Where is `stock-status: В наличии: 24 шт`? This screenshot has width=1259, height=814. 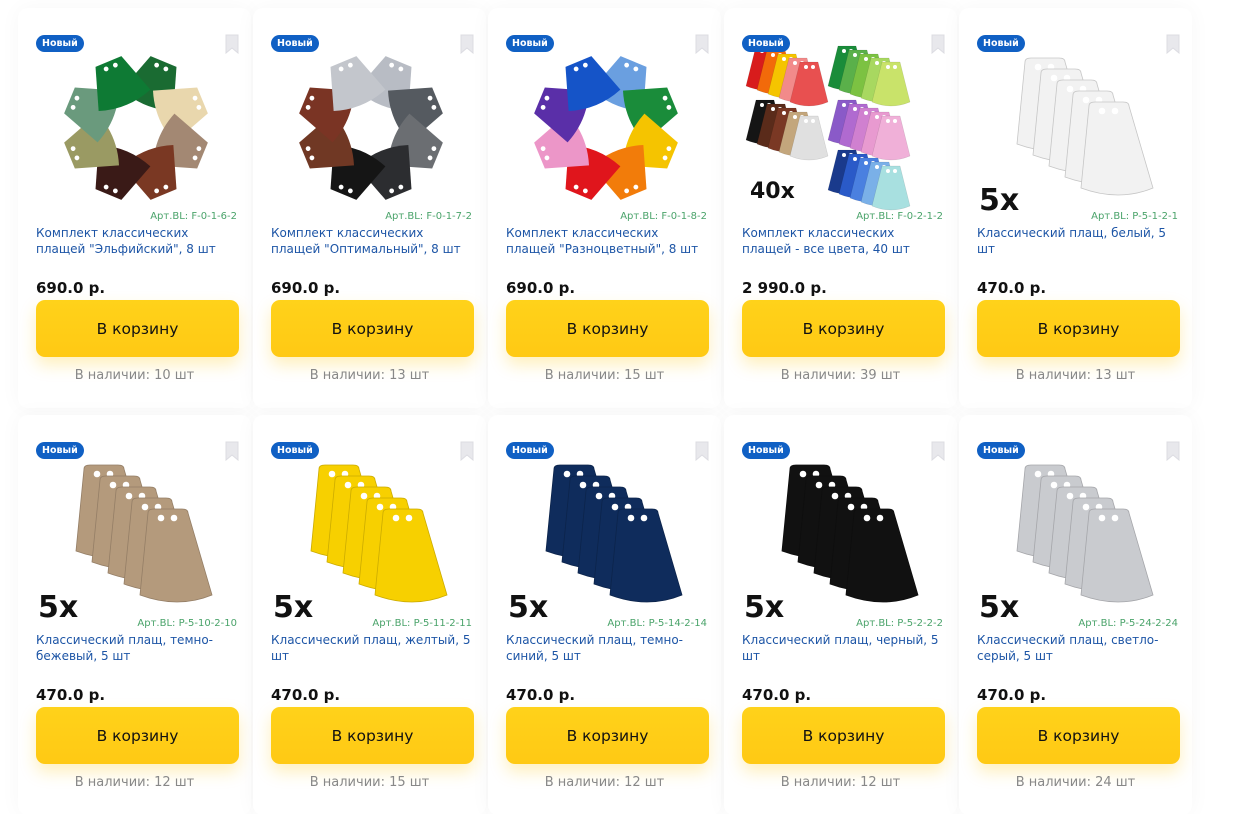
stock-status: В наличии: 24 шт is located at coordinates (1075, 782).